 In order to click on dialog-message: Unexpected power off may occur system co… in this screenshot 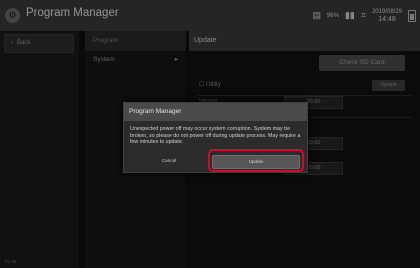, I will do `click(215, 135)`.